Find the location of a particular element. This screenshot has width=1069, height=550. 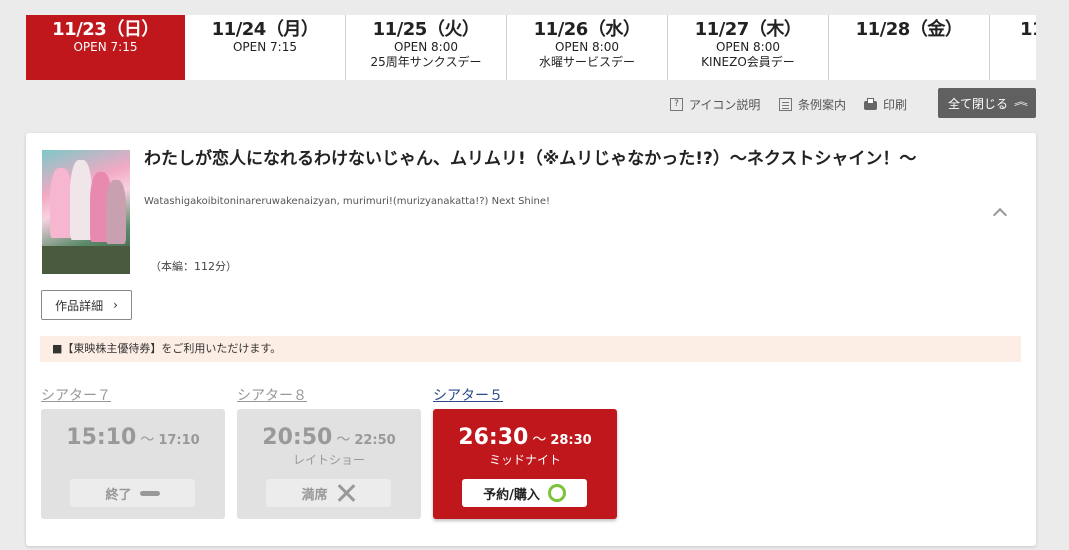

theater-label-5: シアター５ is located at coordinates (468, 395).